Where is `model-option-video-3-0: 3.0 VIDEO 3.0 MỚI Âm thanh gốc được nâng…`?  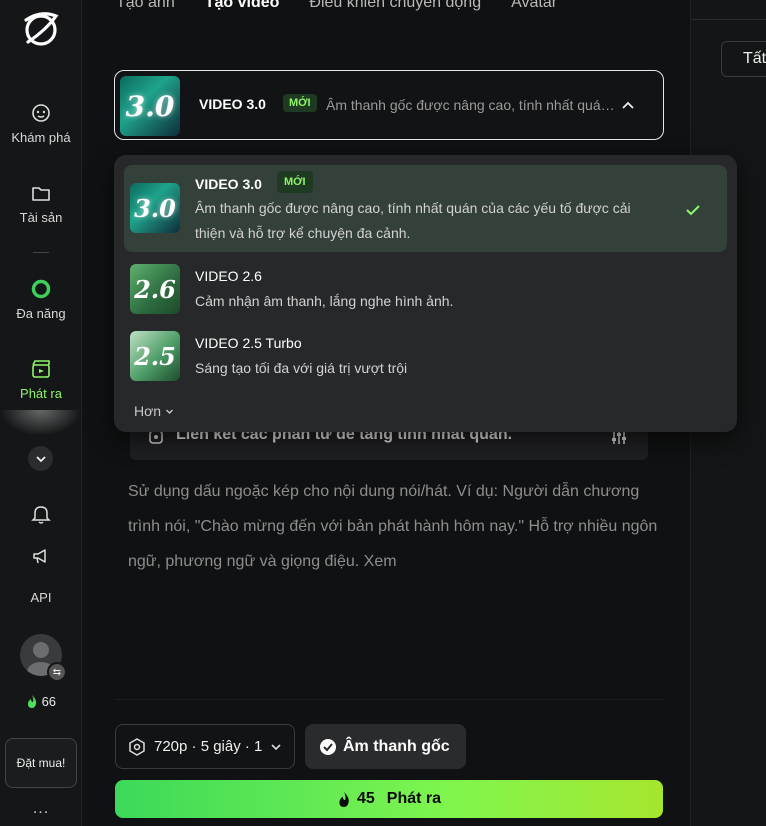
model-option-video-3-0: 3.0 VIDEO 3.0 MỚI Âm thanh gốc được nâng… is located at coordinates (425, 208).